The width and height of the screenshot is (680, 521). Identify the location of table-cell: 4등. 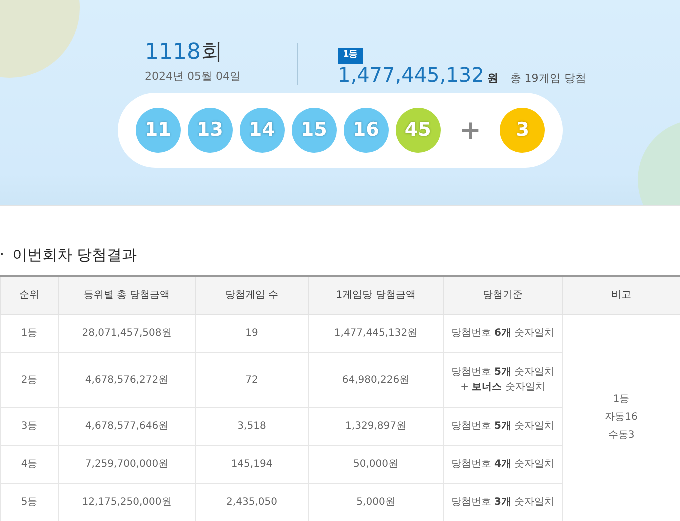
(29, 465).